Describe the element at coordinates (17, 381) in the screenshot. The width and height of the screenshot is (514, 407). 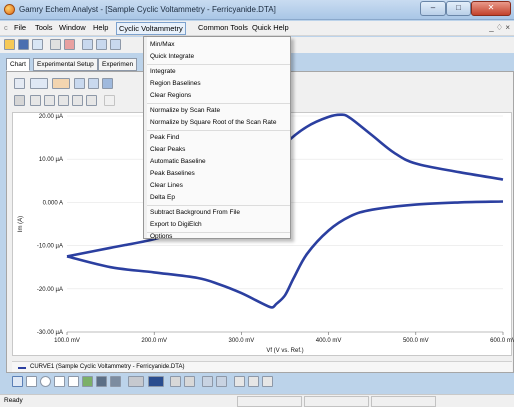
I see `select-pointer-icon` at that location.